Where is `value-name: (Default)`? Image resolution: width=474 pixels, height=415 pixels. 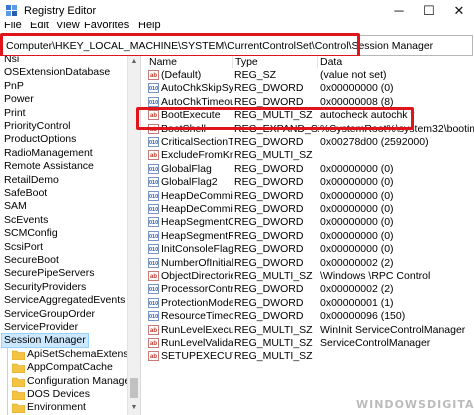
value-name: (Default) is located at coordinates (181, 75).